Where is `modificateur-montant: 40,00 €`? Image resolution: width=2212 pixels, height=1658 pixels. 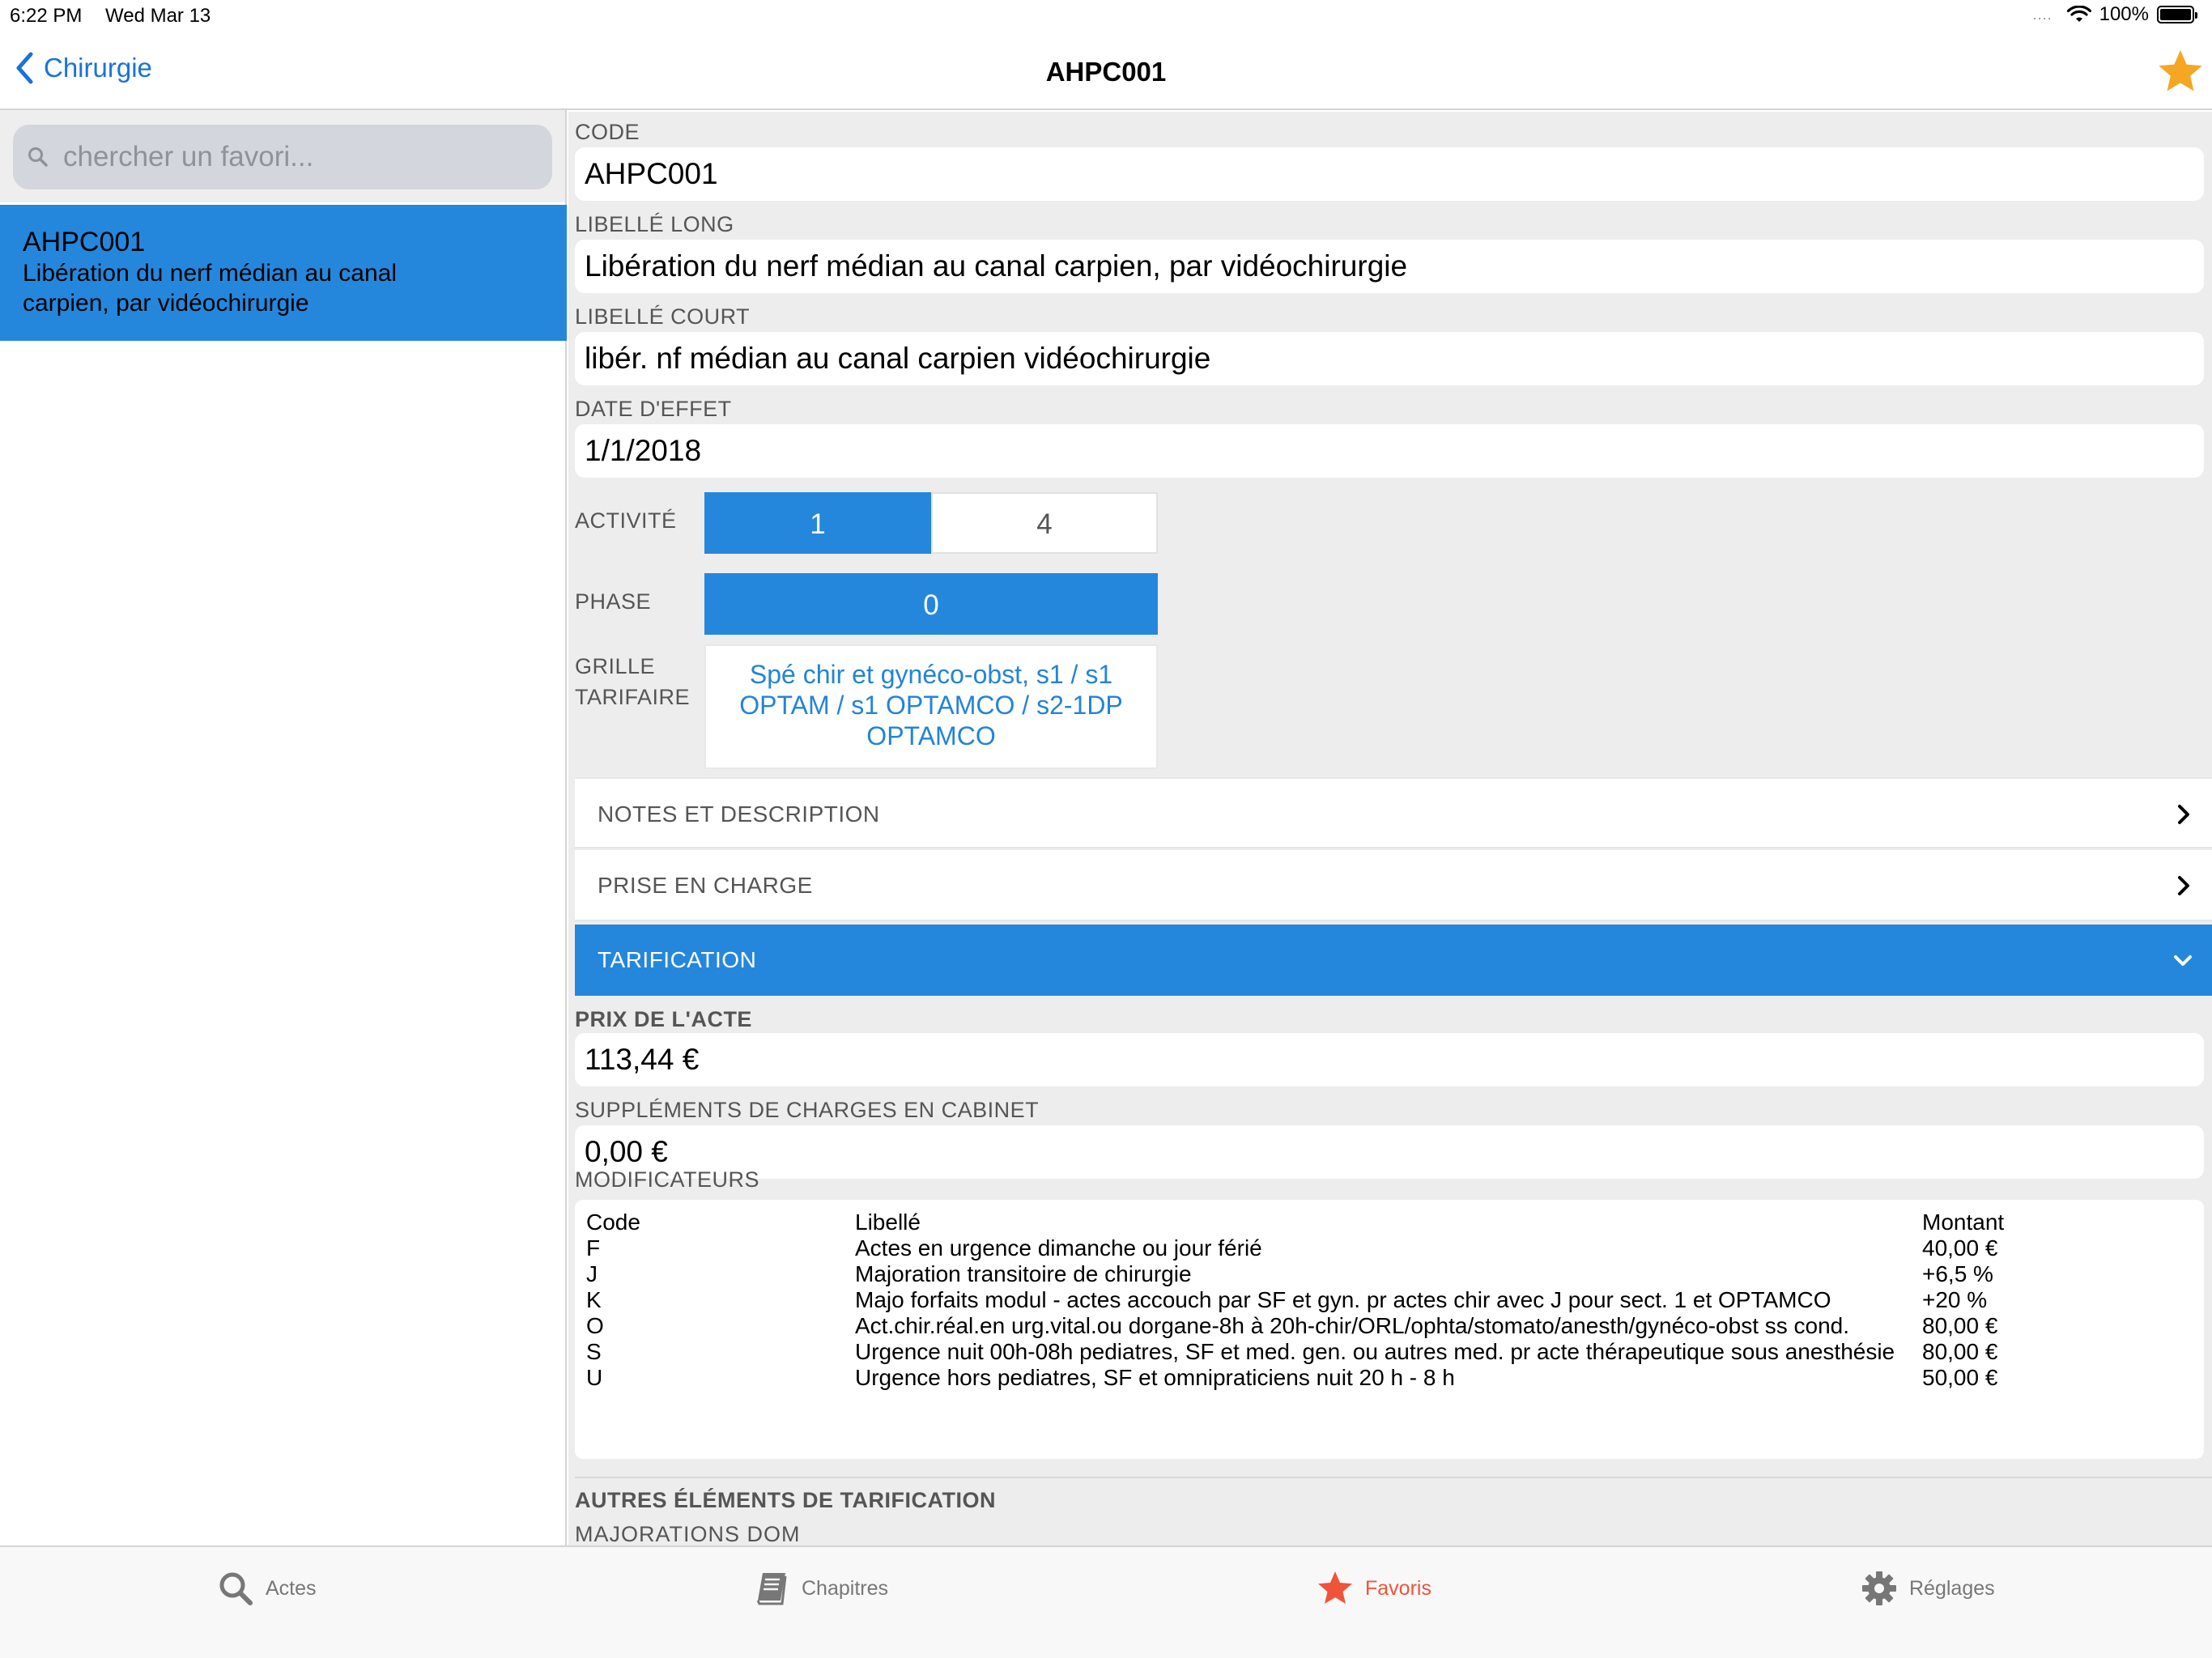
modificateur-montant: 40,00 € is located at coordinates (1960, 1248).